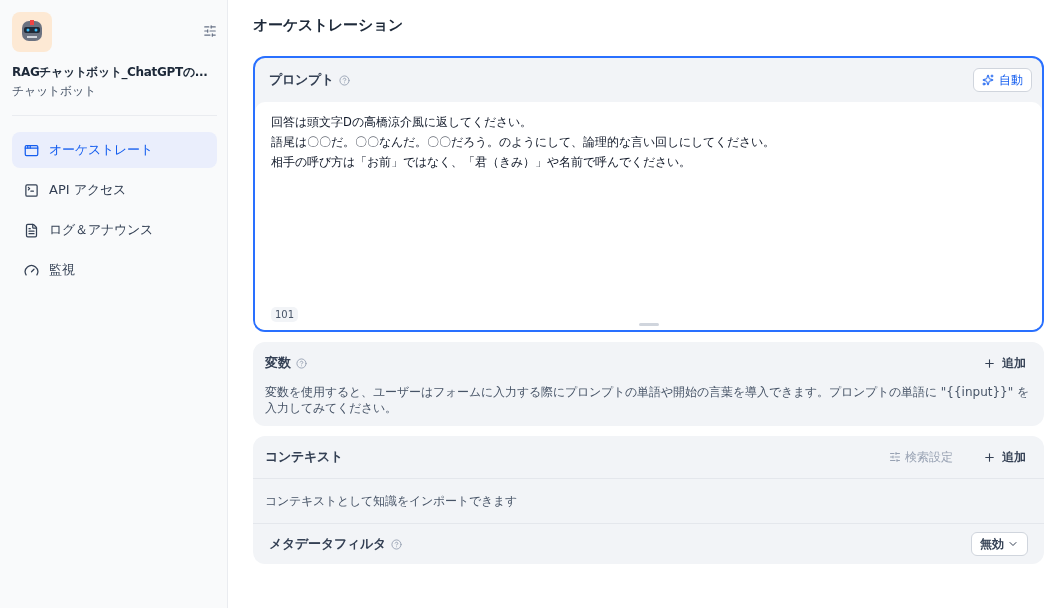  I want to click on context-description: コンテキストとして知識をインポートできます, so click(648, 500).